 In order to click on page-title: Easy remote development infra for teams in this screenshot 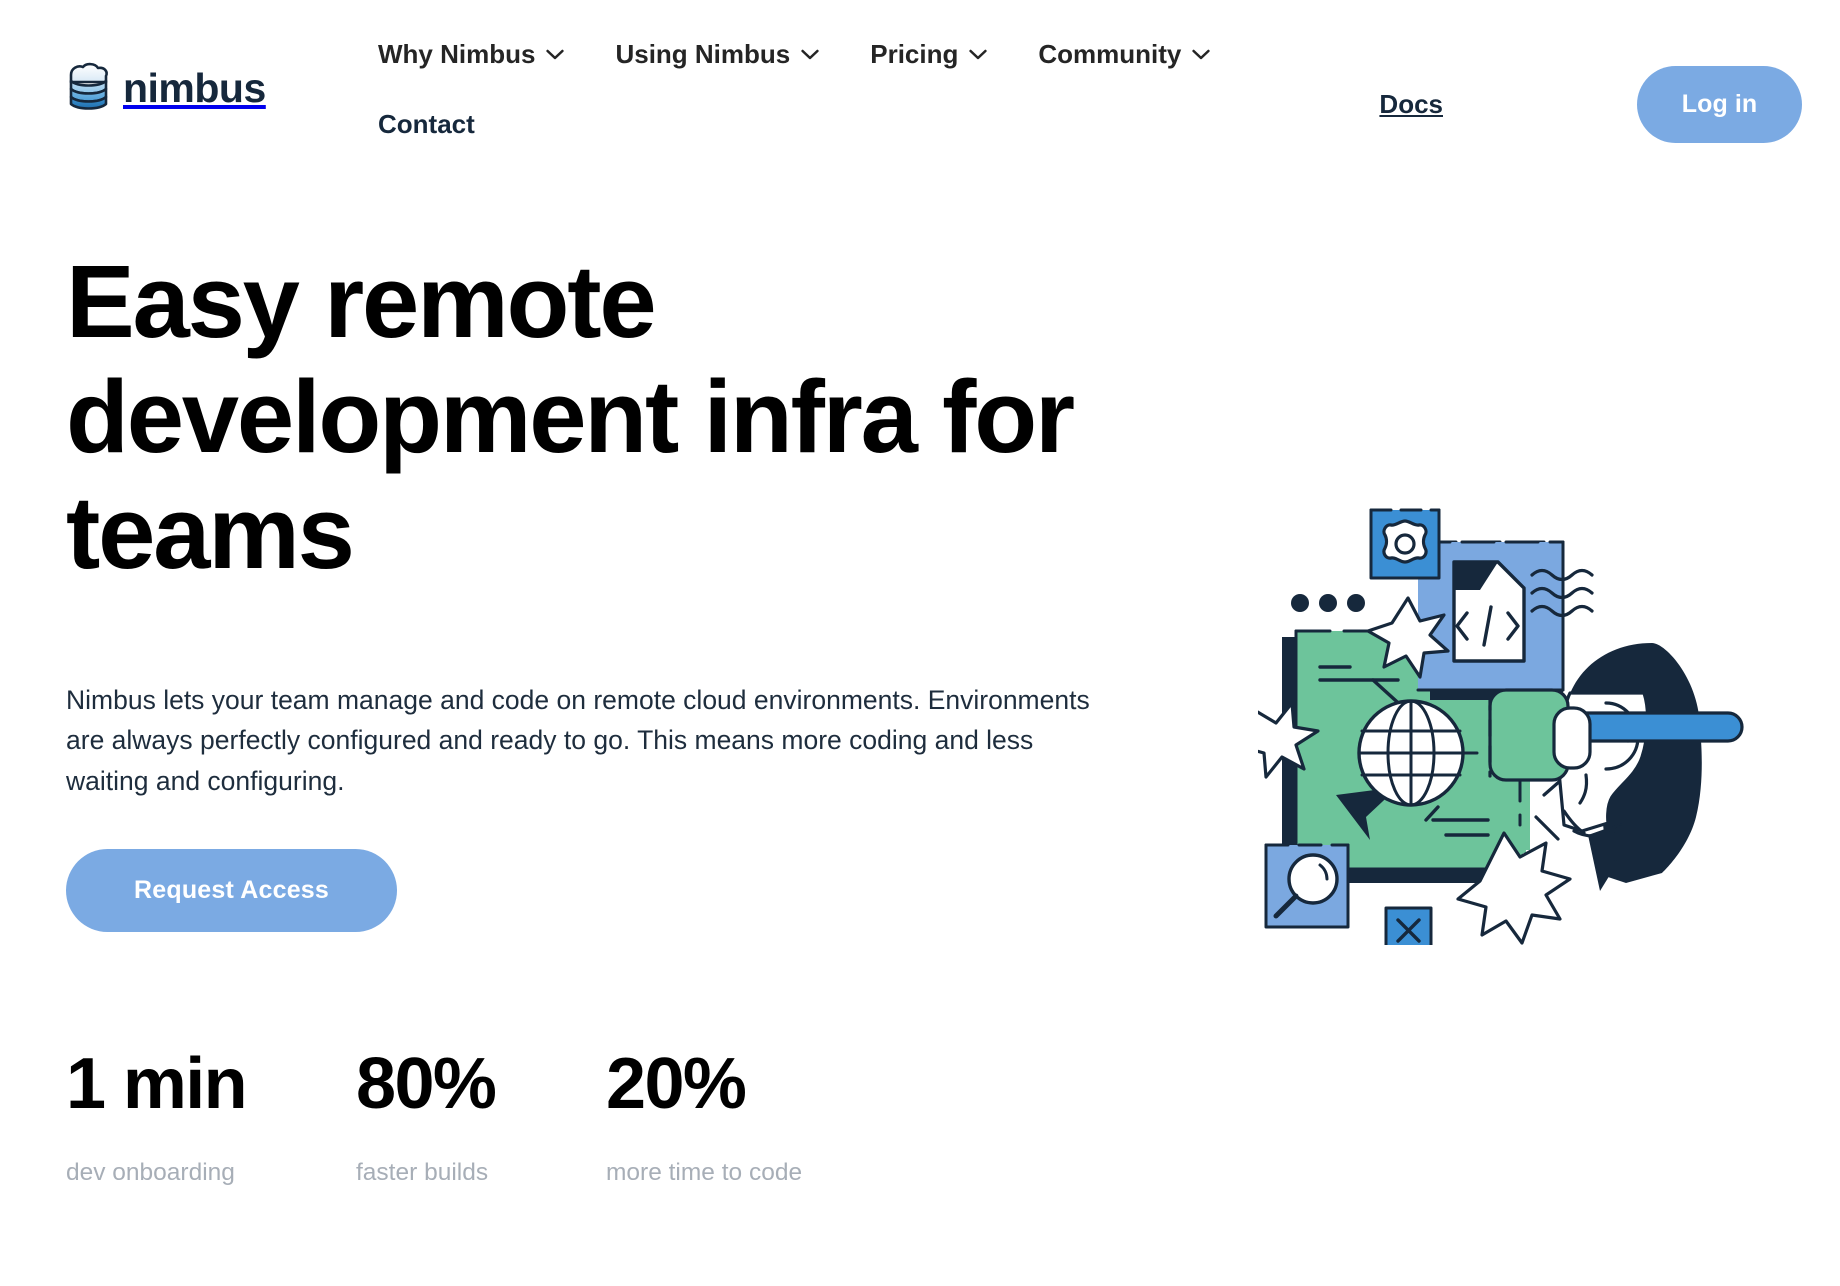, I will do `click(570, 417)`.